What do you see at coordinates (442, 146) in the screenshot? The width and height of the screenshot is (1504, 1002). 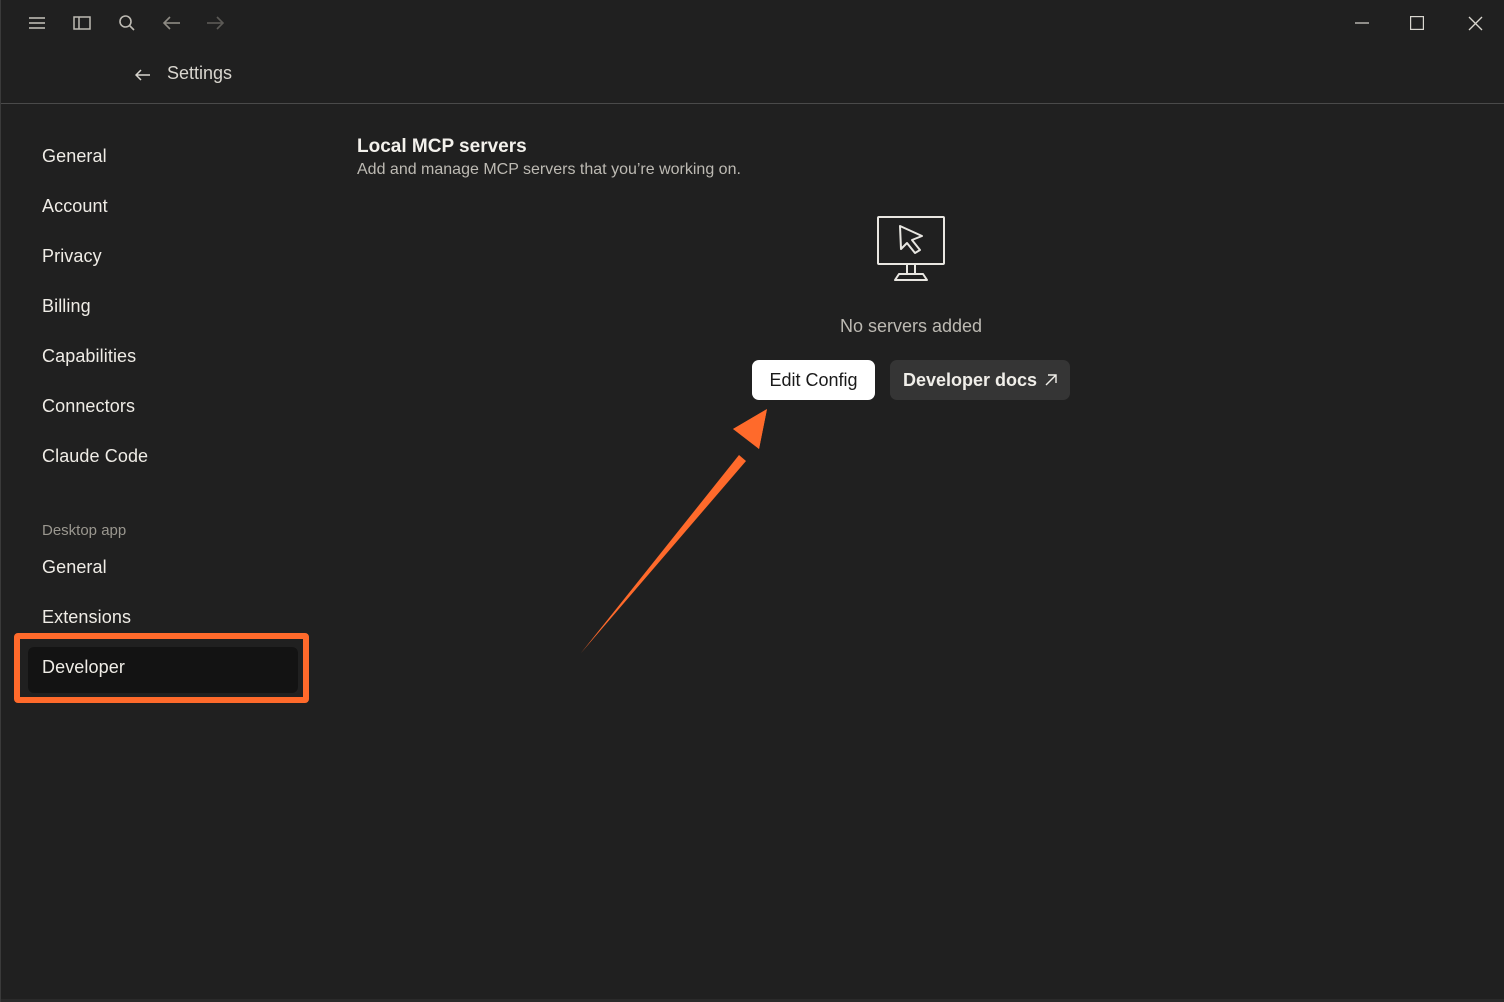 I see `section-title: Local MCP servers` at bounding box center [442, 146].